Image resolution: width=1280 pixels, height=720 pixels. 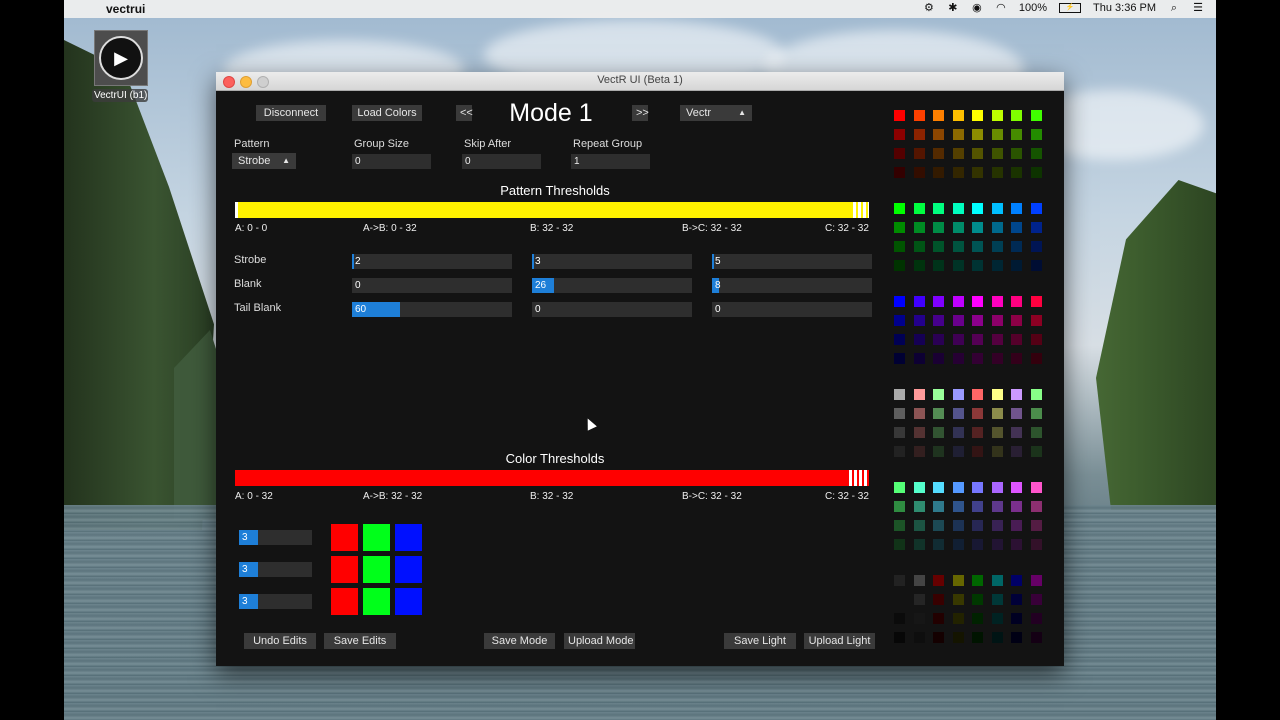 I want to click on color-threshold-handle-b, so click(x=855, y=478).